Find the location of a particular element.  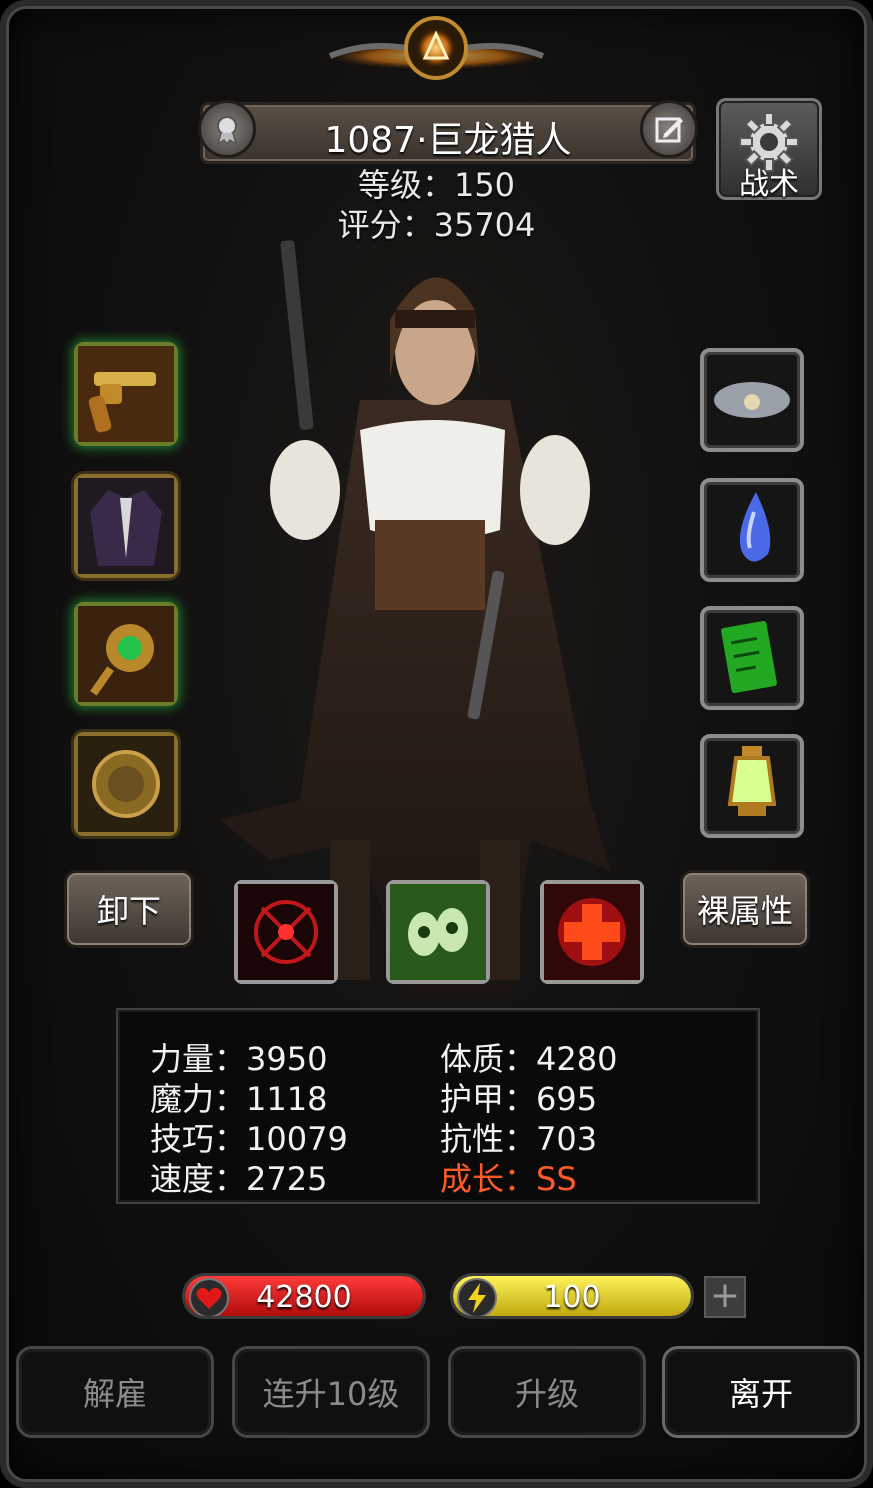

energy-value: 100 is located at coordinates (572, 1297).